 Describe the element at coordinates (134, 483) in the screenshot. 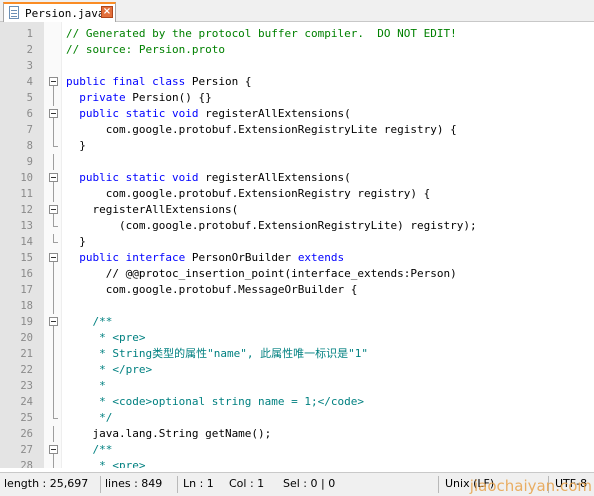

I see `status-lines: lines : 849` at that location.